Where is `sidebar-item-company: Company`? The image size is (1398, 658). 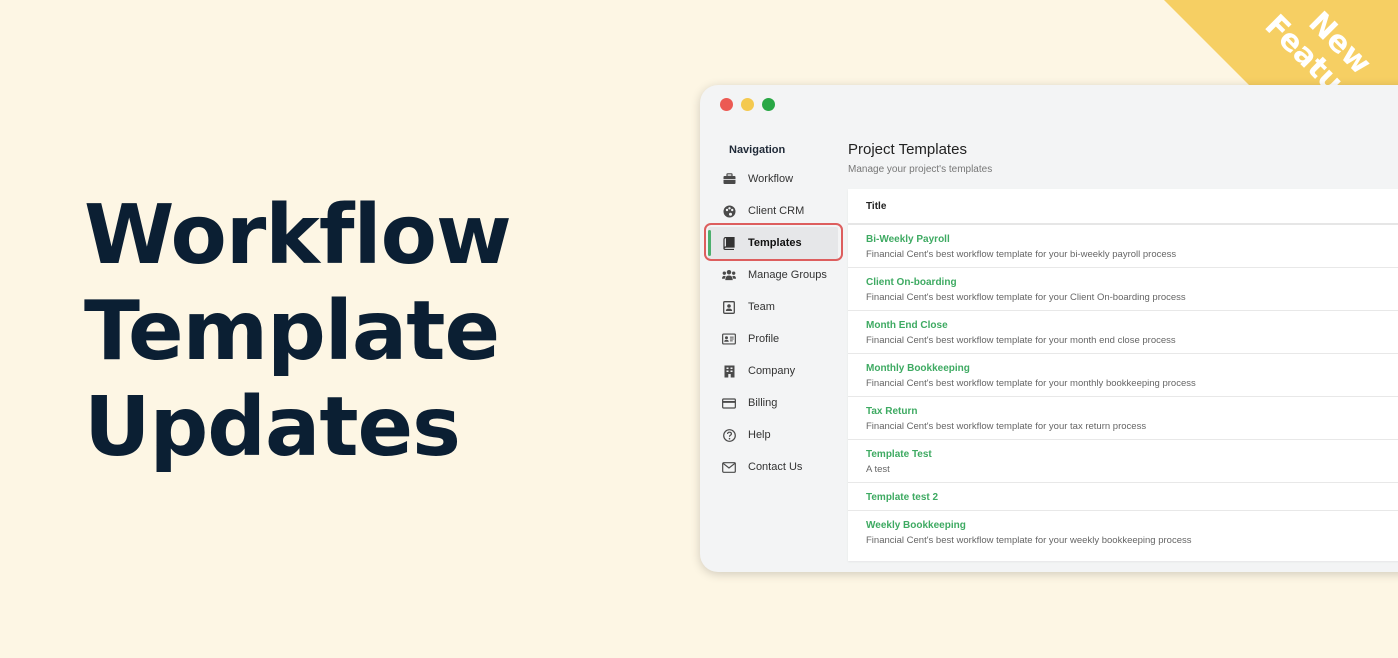 sidebar-item-company: Company is located at coordinates (773, 371).